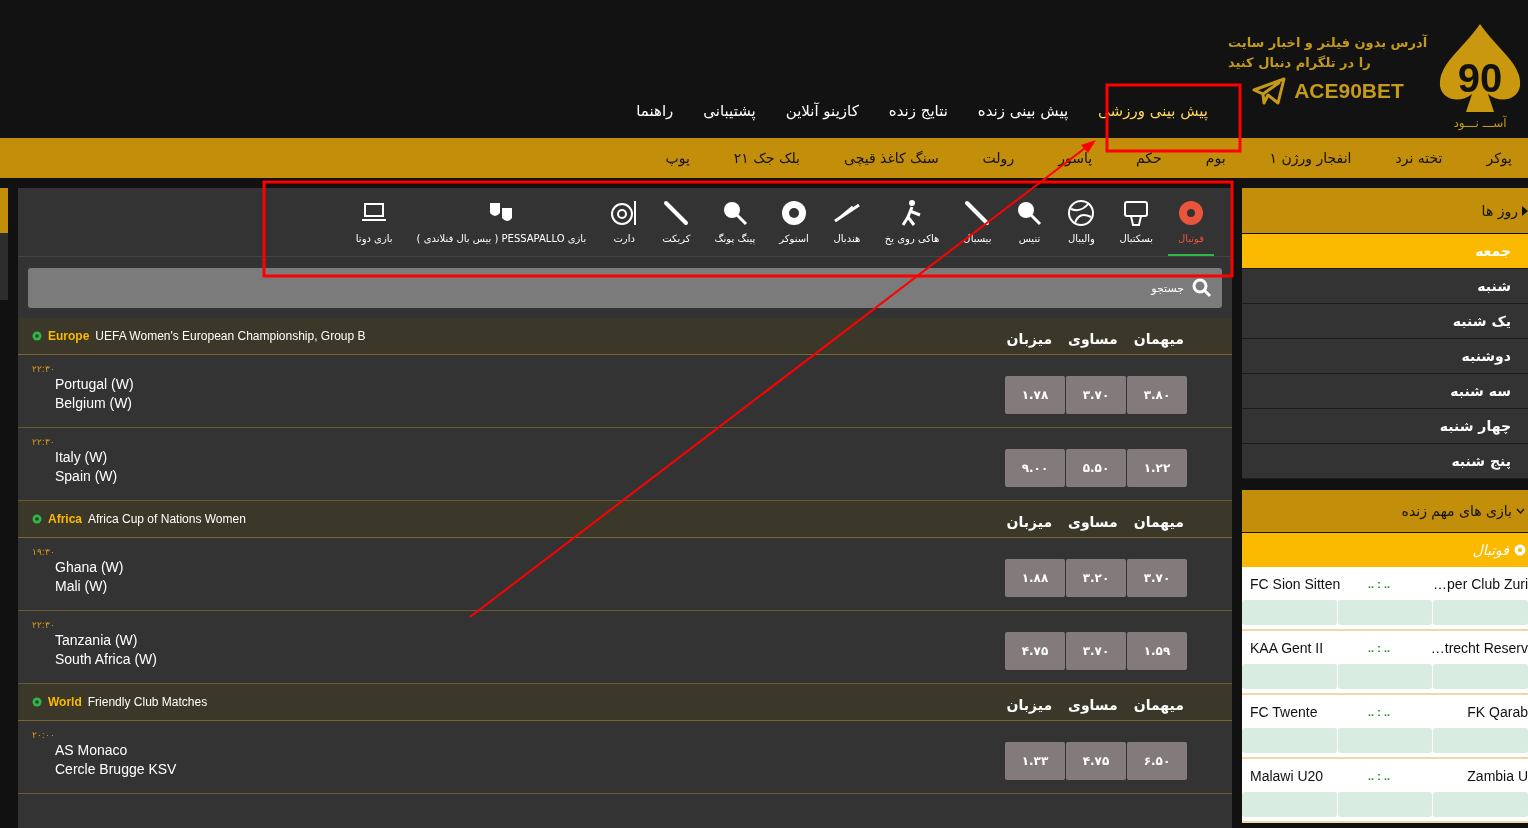 The image size is (1528, 828). What do you see at coordinates (1284, 711) in the screenshot?
I see `team-name: FC Twente` at bounding box center [1284, 711].